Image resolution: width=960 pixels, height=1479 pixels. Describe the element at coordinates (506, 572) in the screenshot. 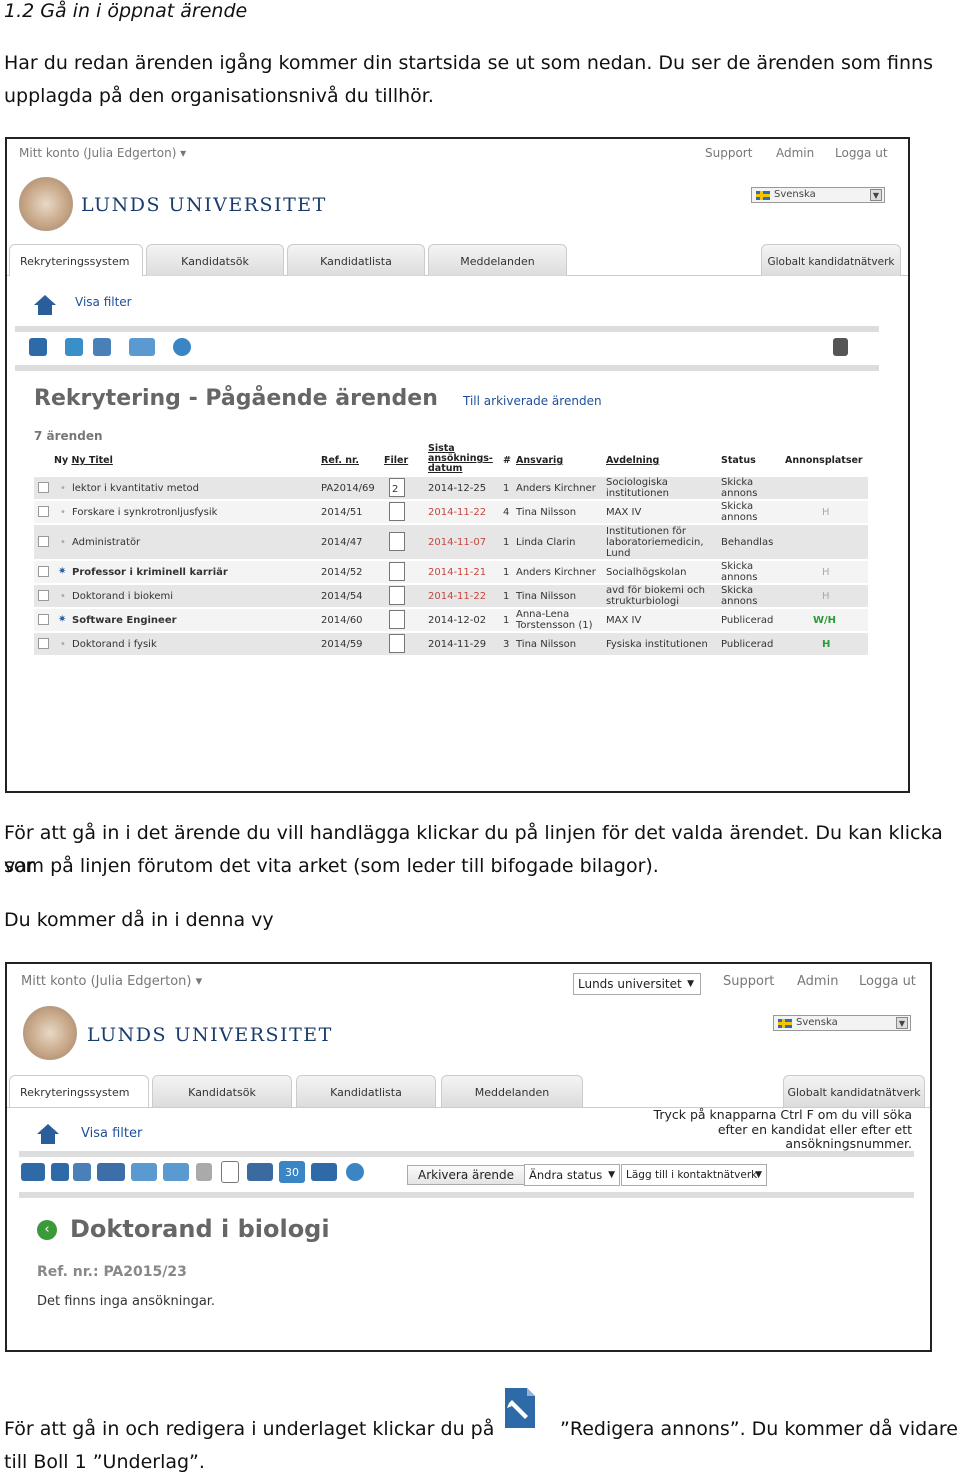

I see `row-count: 1` at that location.